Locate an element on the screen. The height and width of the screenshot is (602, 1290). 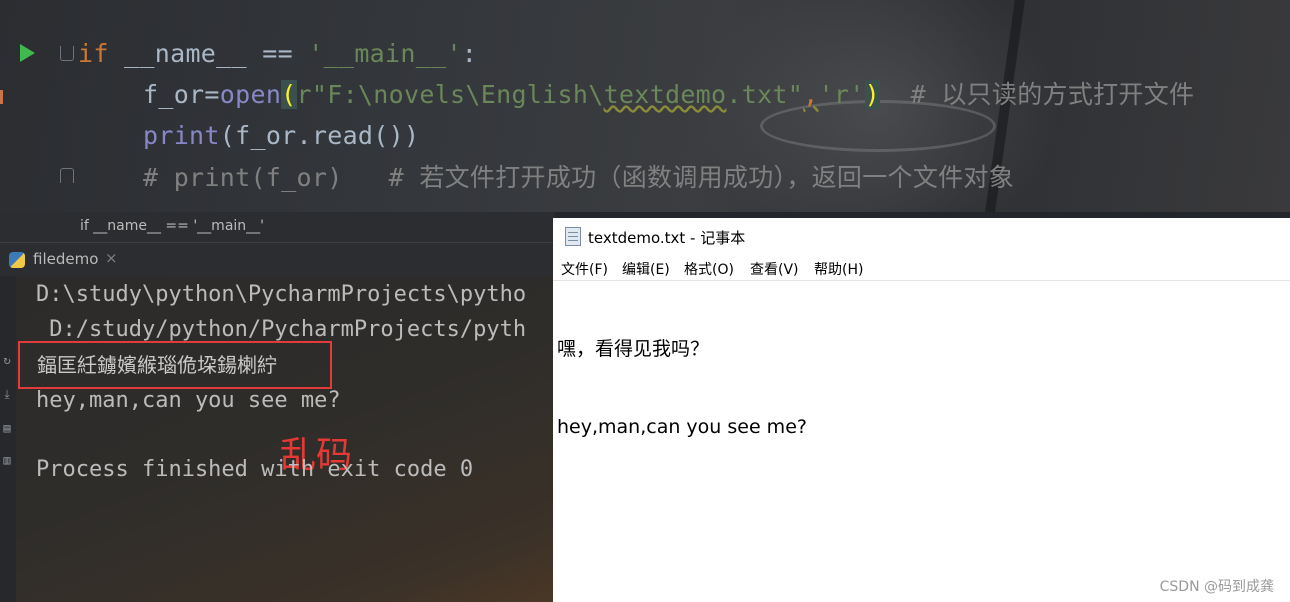
run-tab-bar: filedemo × is located at coordinates (277, 259).